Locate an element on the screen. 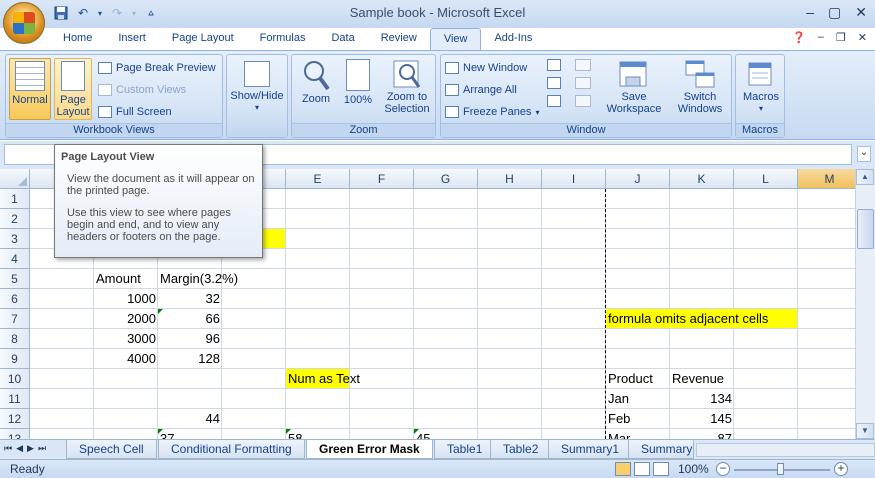 The width and height of the screenshot is (875, 478). arrange-all-button: Arrange All is located at coordinates (492, 90).